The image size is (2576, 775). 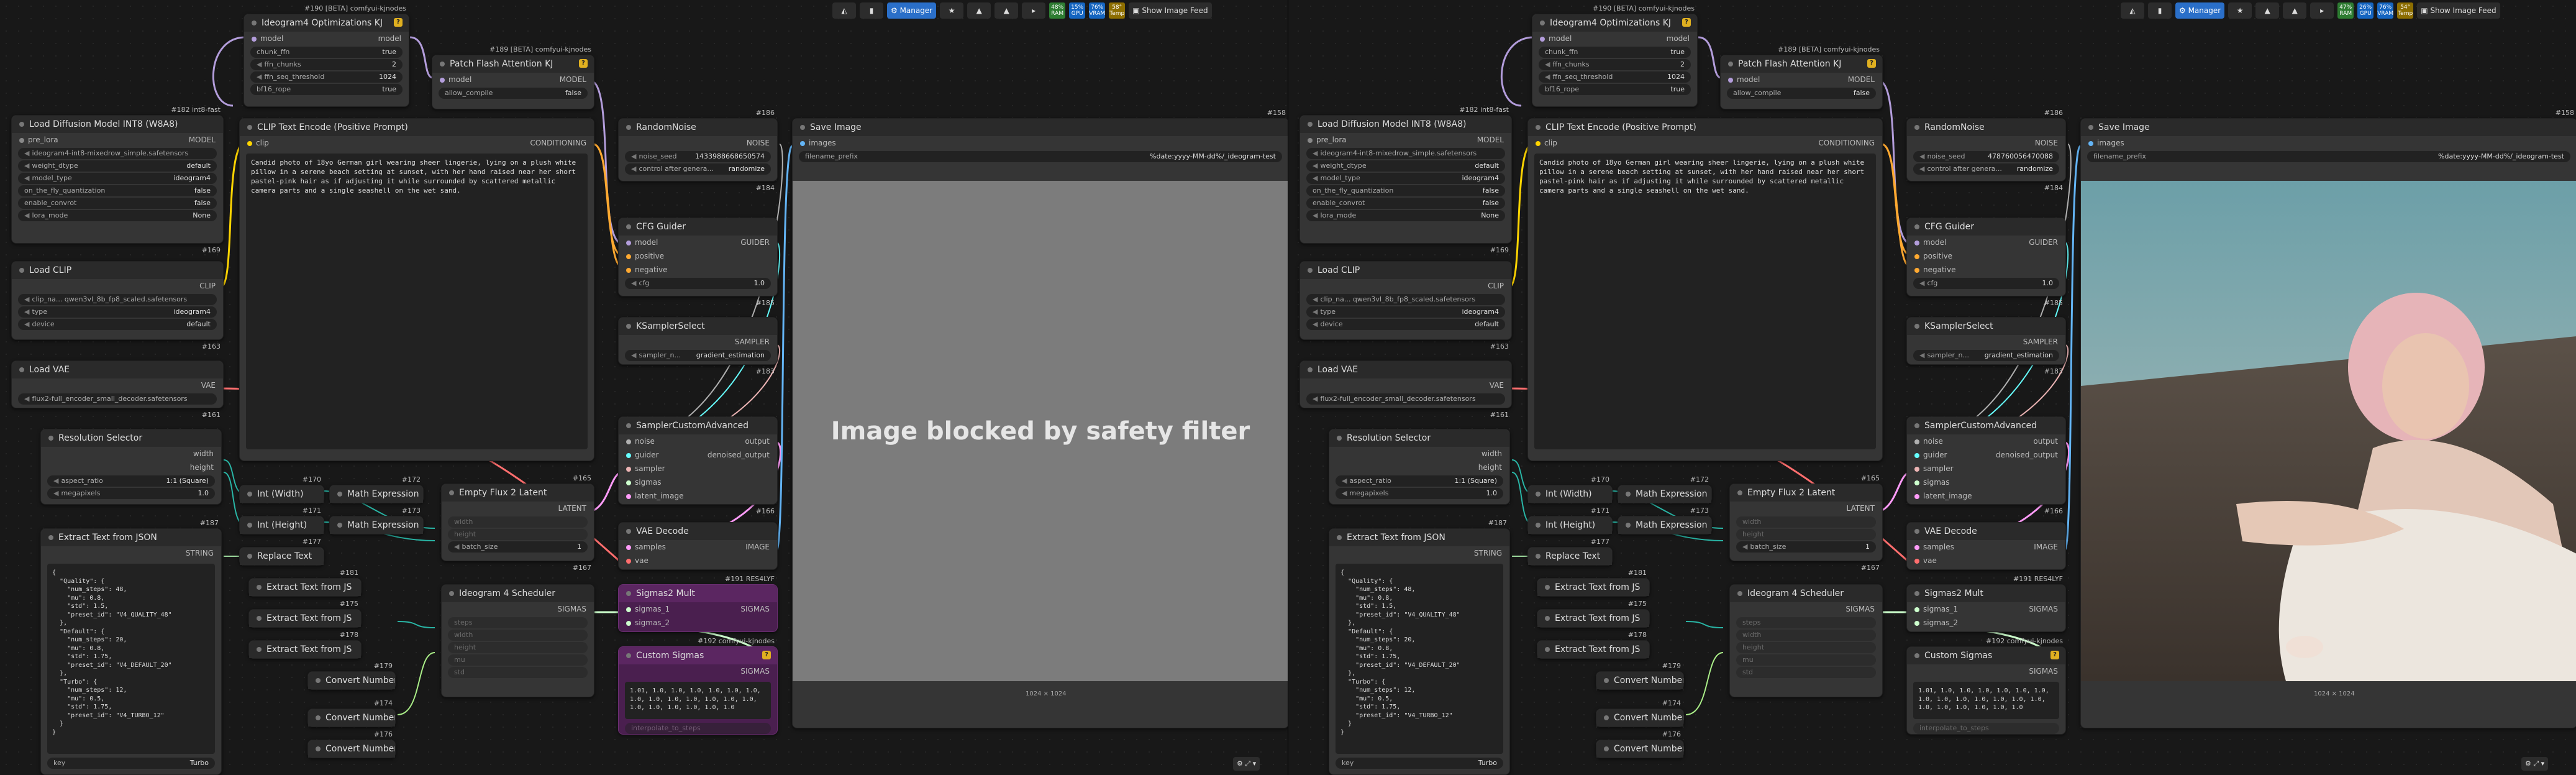 I want to click on vae-slot: vae, so click(x=1986, y=560).